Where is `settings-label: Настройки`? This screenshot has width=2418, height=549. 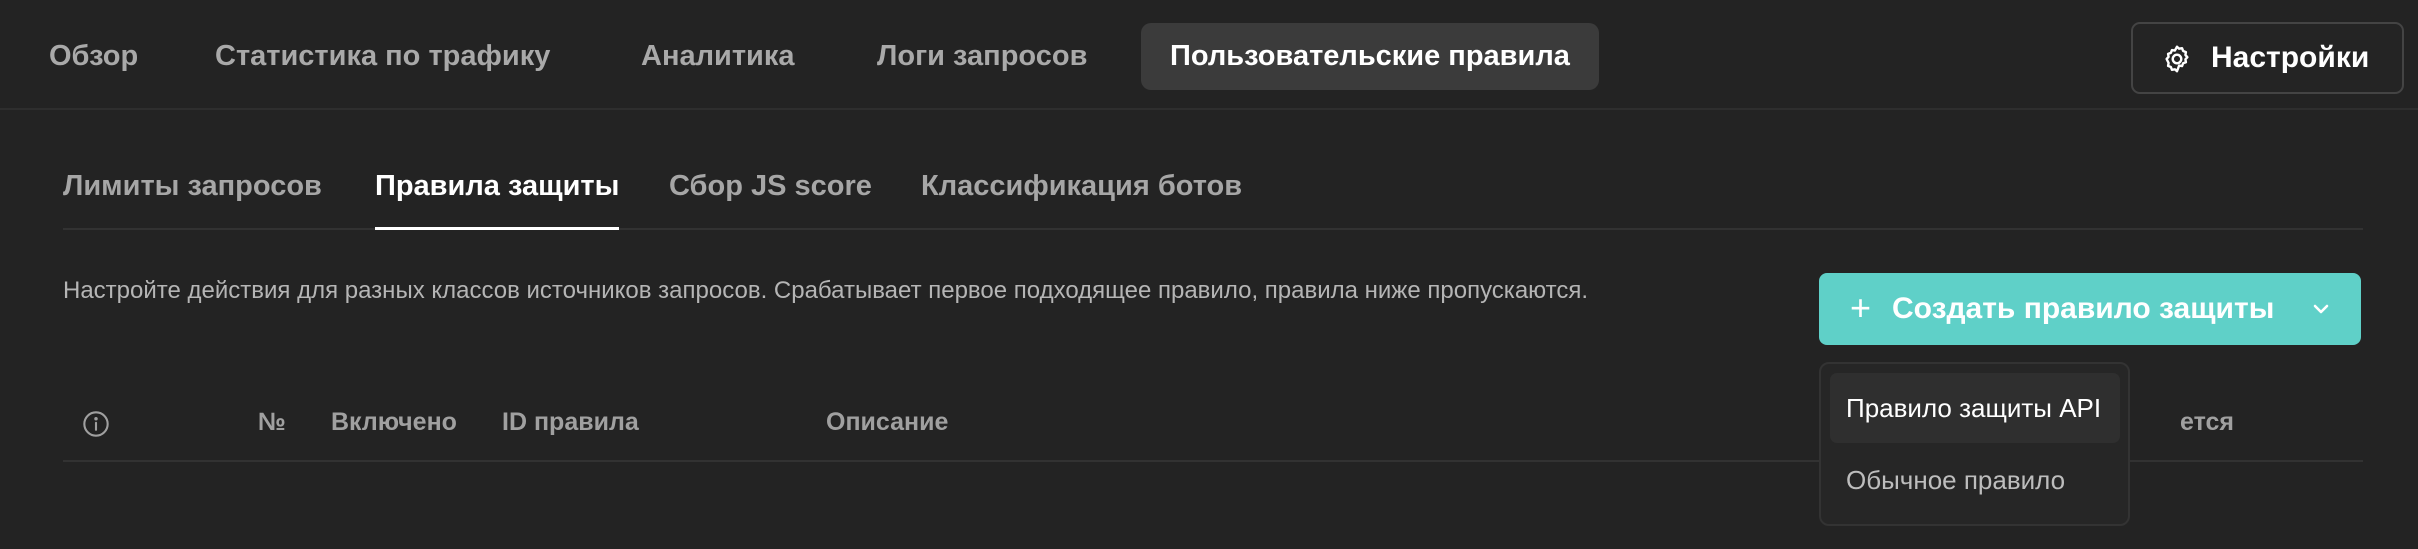
settings-label: Настройки is located at coordinates (2290, 57).